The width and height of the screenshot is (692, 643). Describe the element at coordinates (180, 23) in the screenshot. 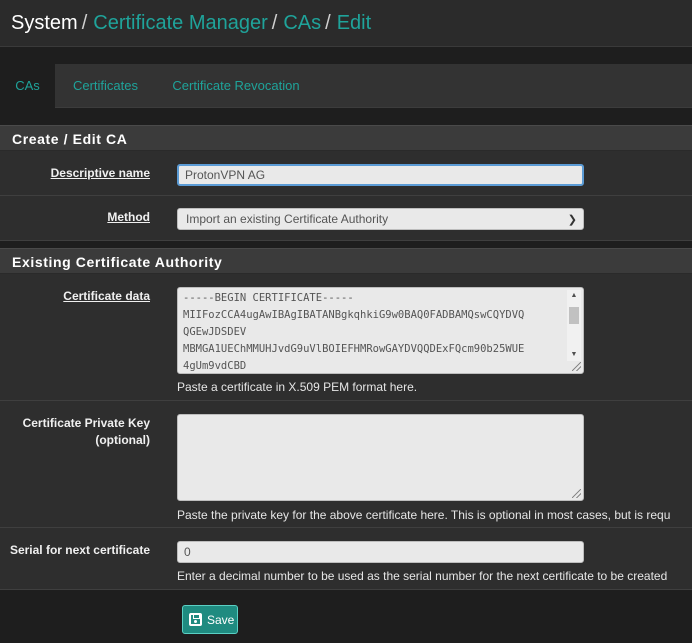

I see `breadcrumb-certificate-manager: Certificate Manager` at that location.